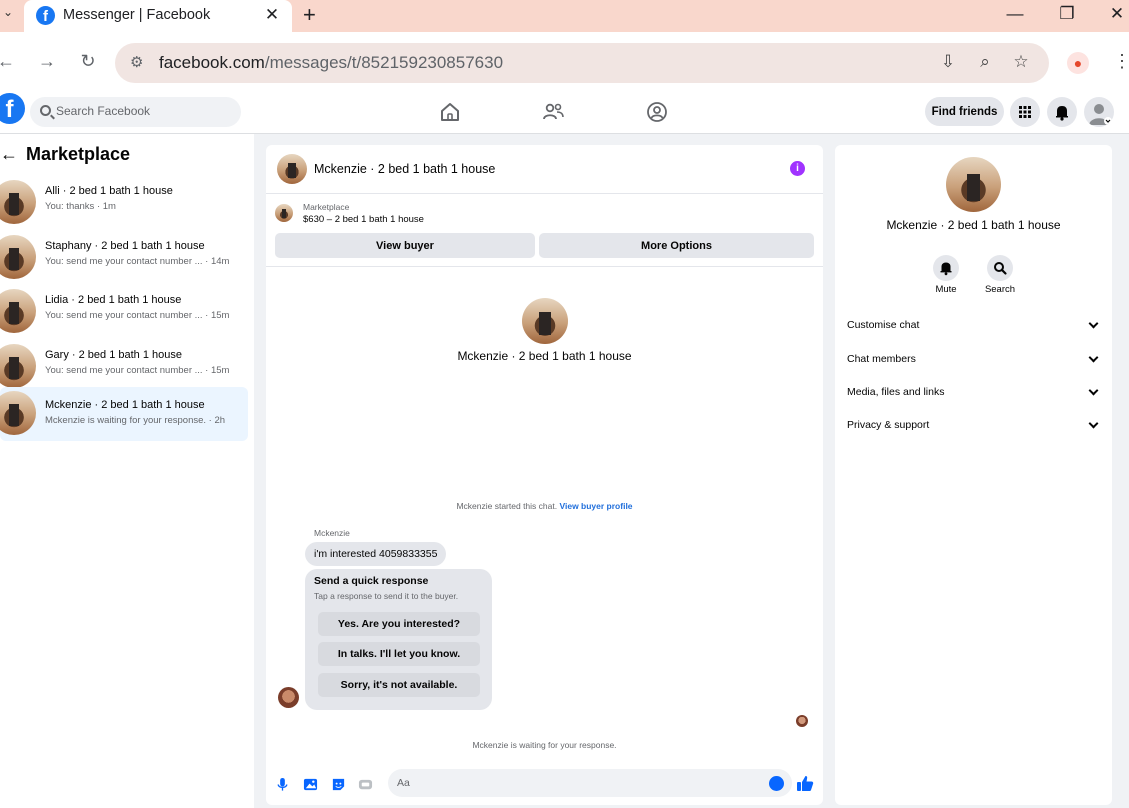 The image size is (1129, 808). What do you see at coordinates (399, 685) in the screenshot?
I see `quick-response-button: Sorry, it's not available.` at bounding box center [399, 685].